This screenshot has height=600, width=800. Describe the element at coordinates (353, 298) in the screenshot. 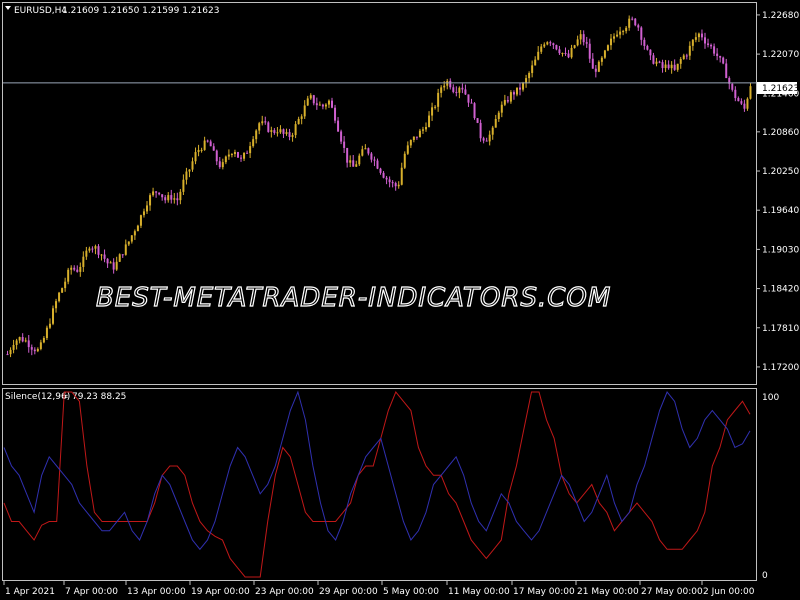

I see `watermark-text: BEST-METATRADER-INDICATORS.COM` at that location.